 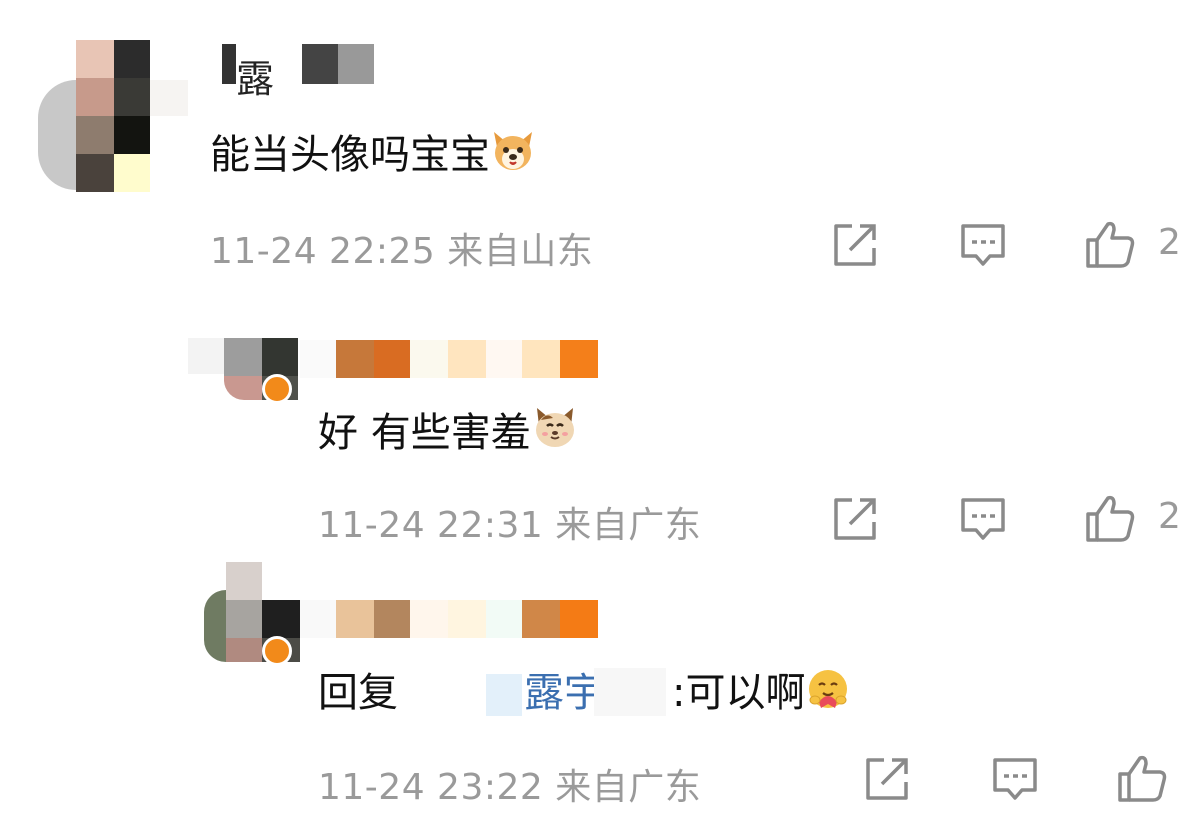 I want to click on hugging-face-icon, so click(x=828, y=694).